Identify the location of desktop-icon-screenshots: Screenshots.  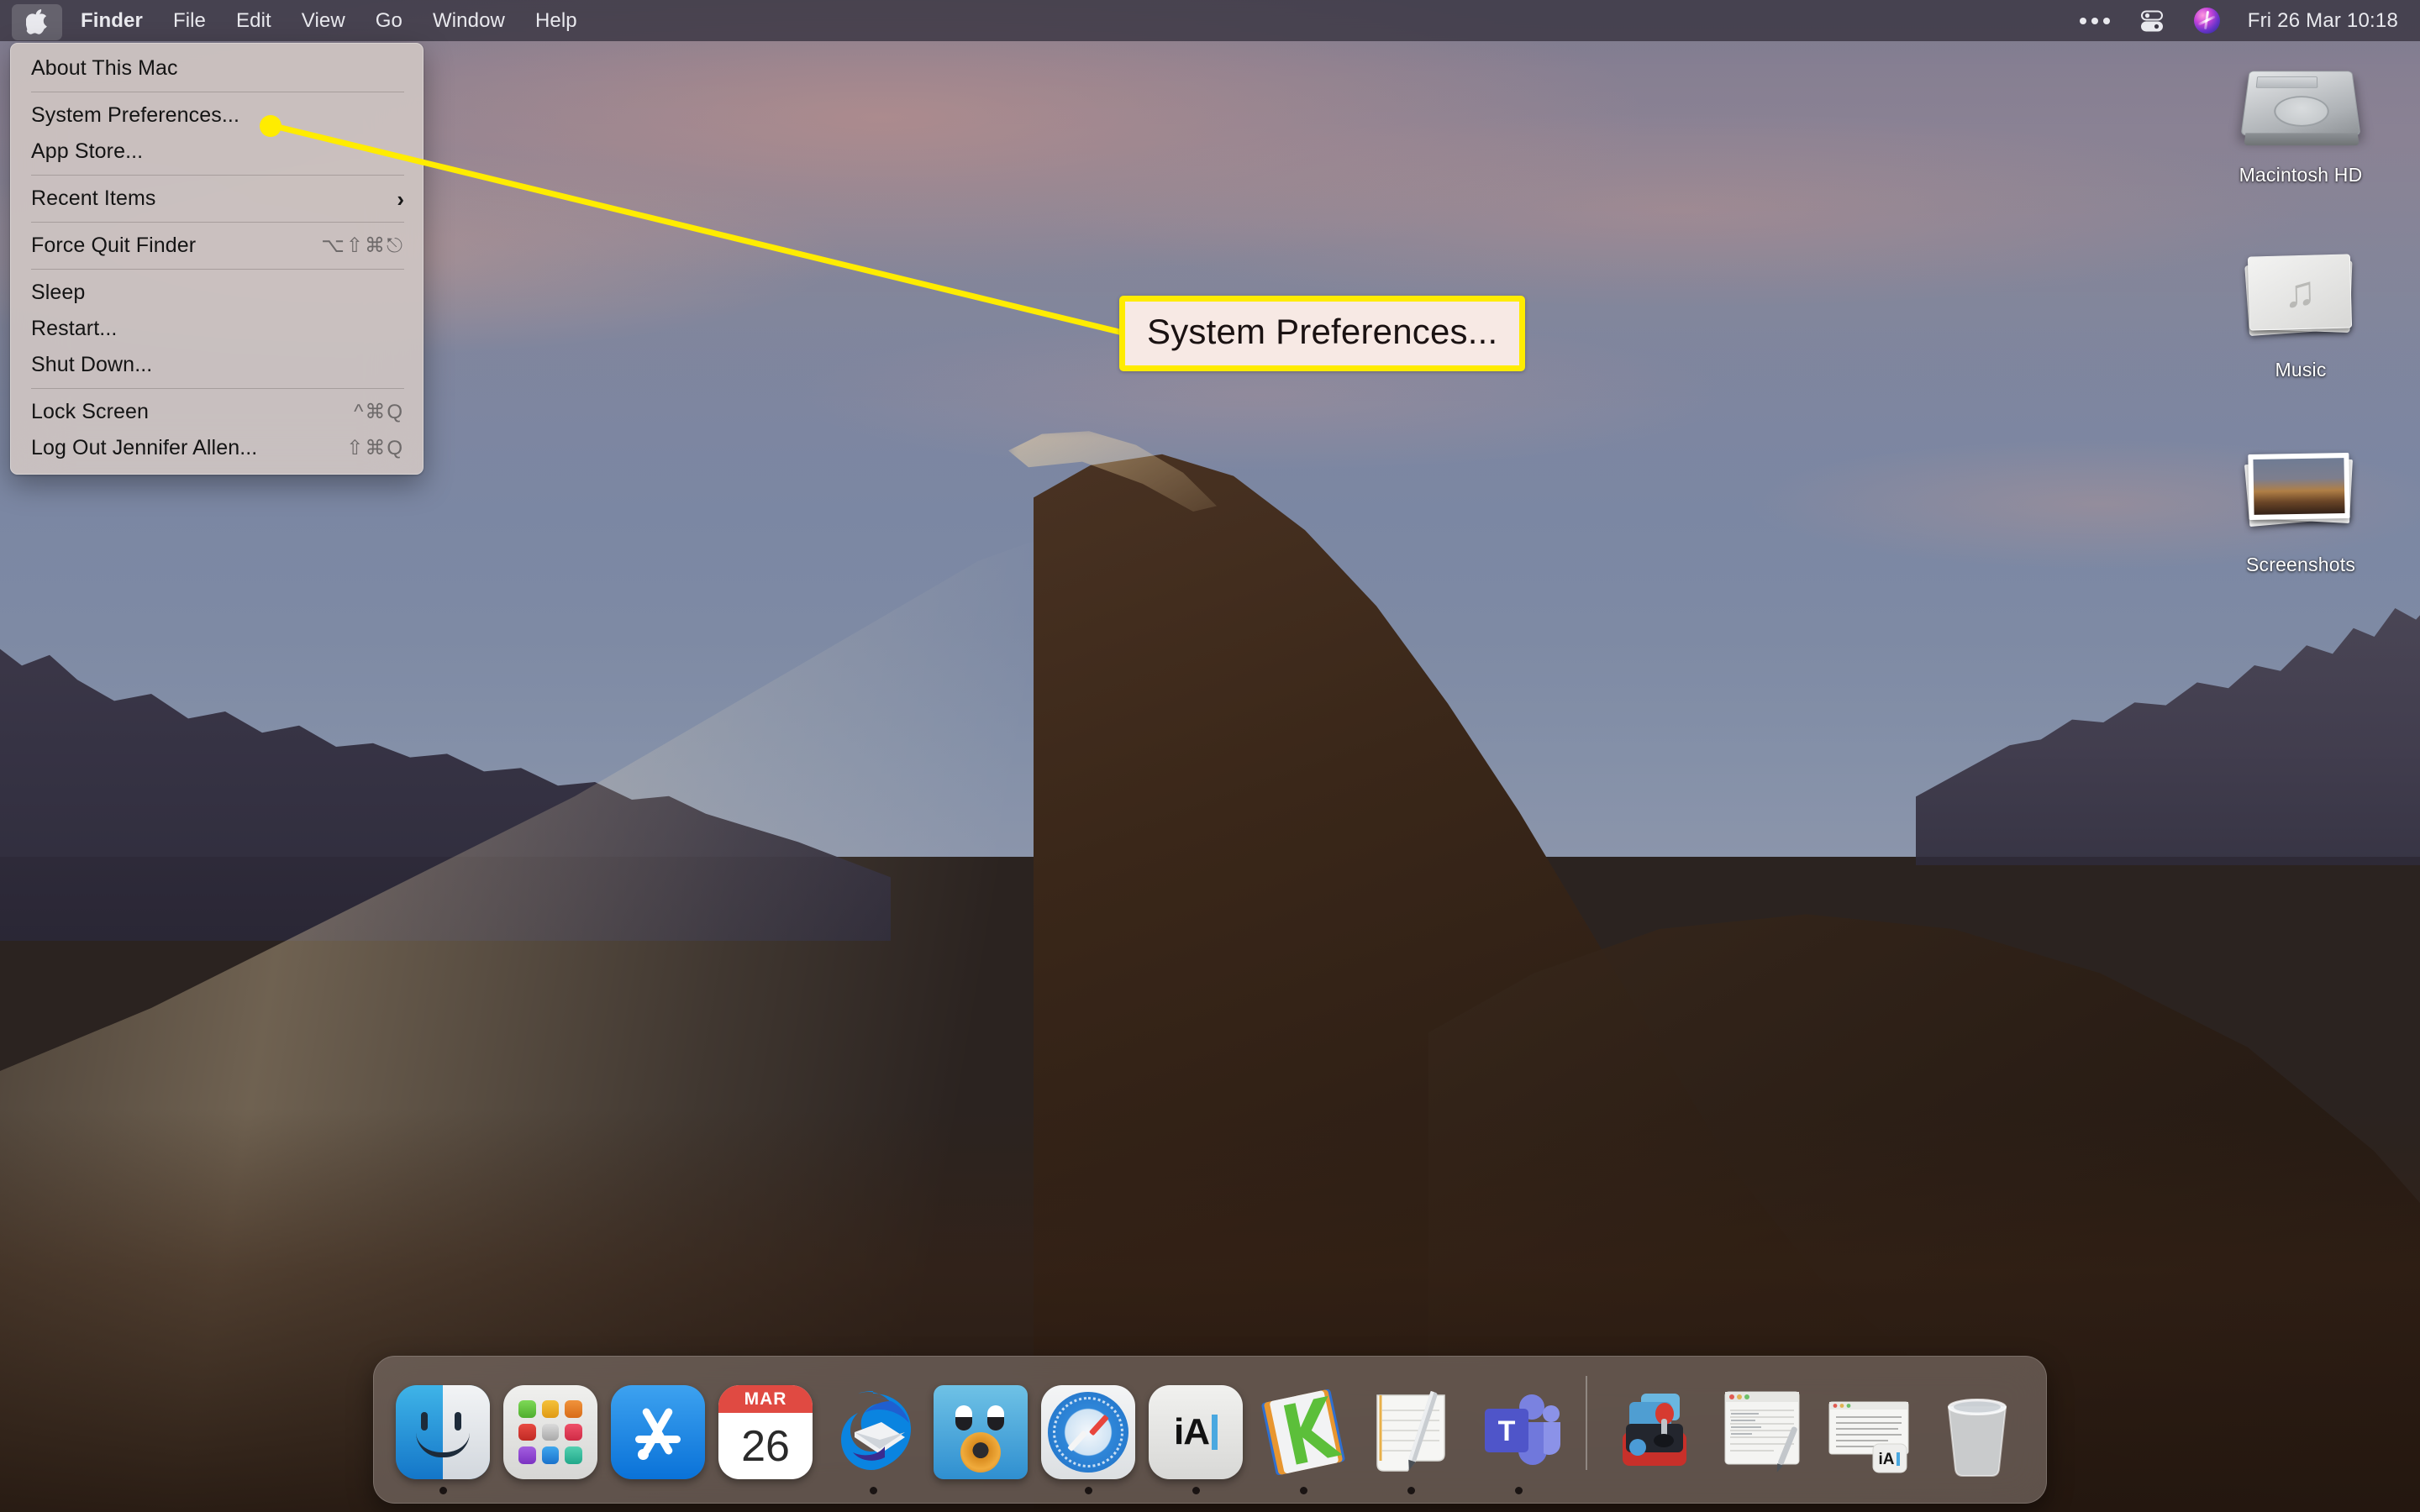
(2301, 506).